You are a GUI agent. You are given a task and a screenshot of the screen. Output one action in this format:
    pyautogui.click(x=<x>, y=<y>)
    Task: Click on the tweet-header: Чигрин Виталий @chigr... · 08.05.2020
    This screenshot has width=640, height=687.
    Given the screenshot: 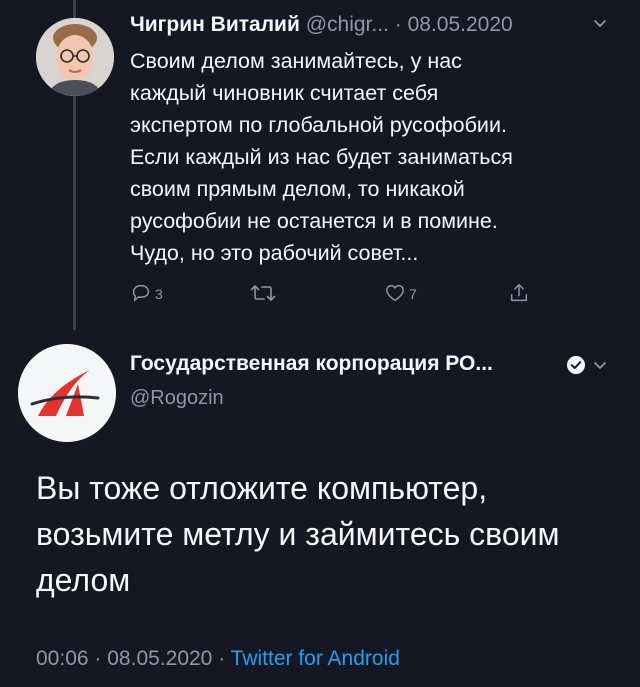 What is the action you would take?
    pyautogui.click(x=370, y=25)
    